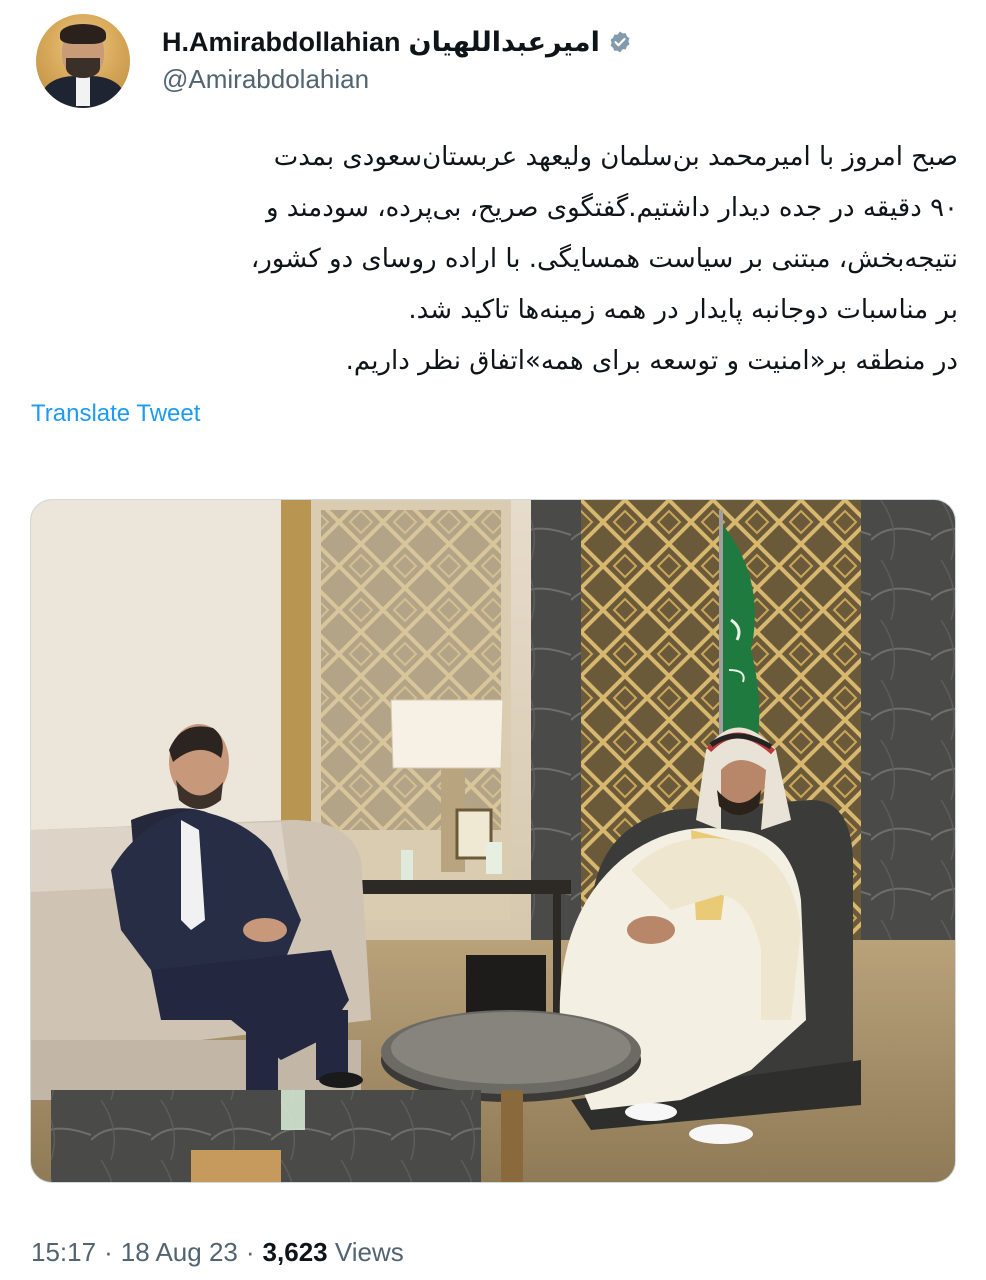 This screenshot has height=1280, width=986. I want to click on tweet-time: 15:17, so click(63, 1252).